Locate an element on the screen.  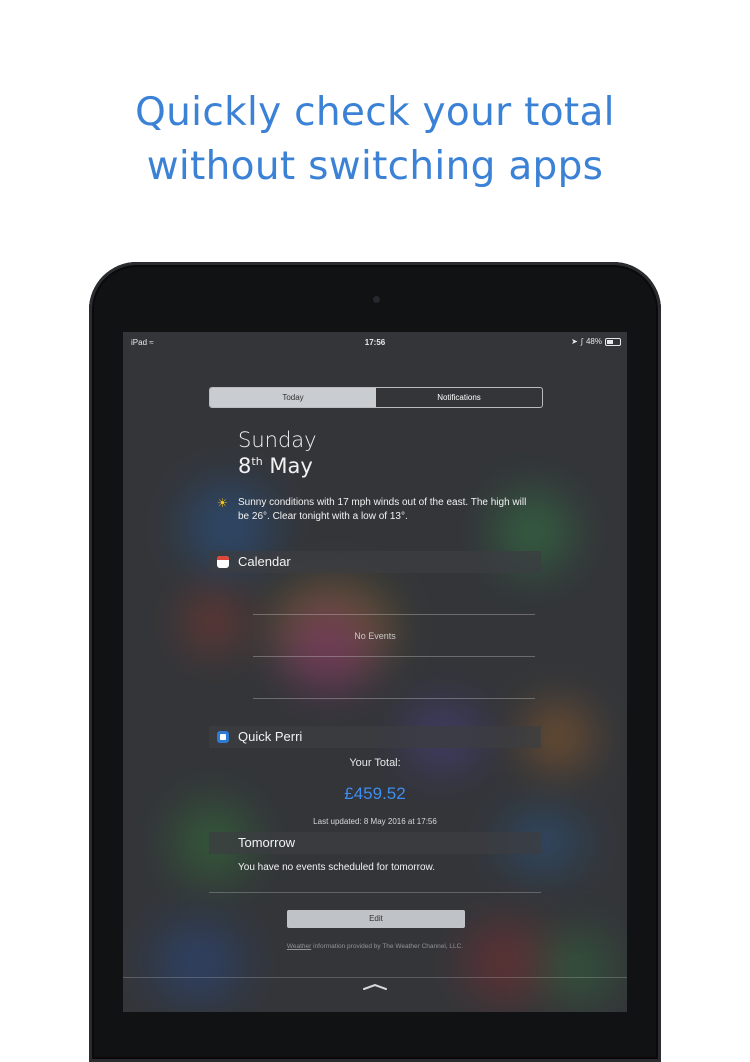
tab-notifications: Notifications is located at coordinates (459, 397).